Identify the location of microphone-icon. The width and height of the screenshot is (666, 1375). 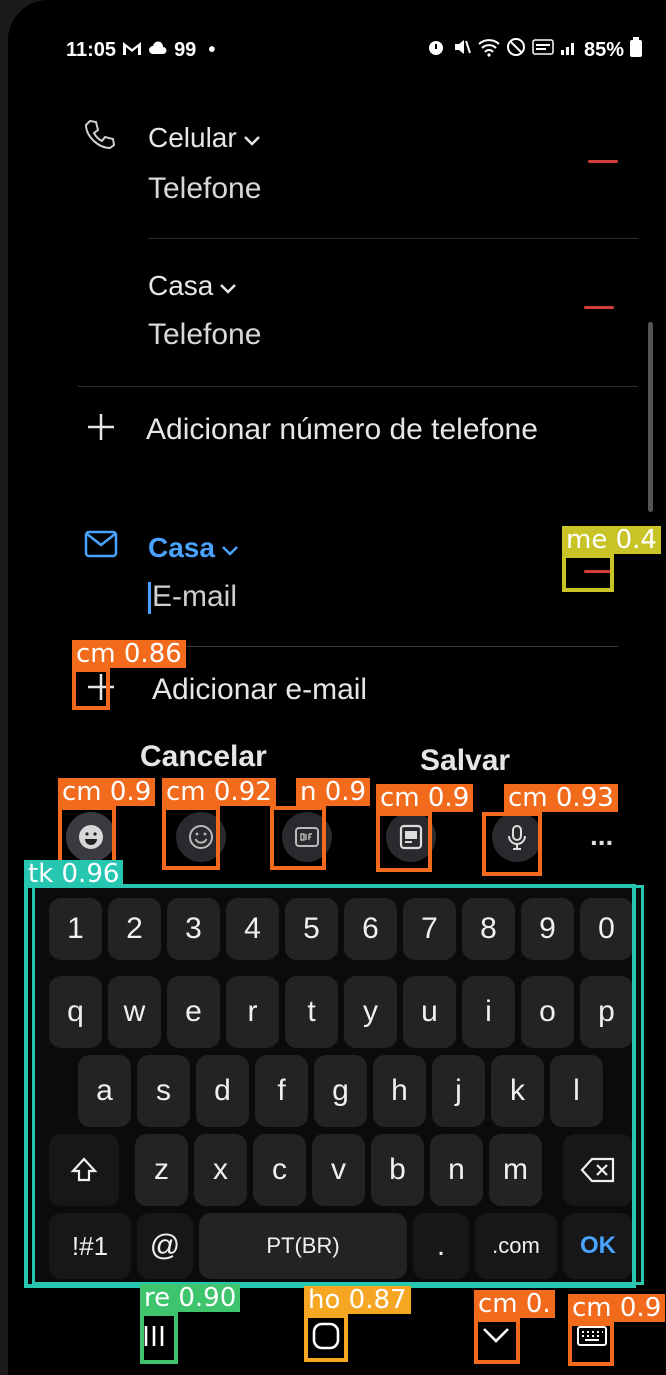
(517, 837).